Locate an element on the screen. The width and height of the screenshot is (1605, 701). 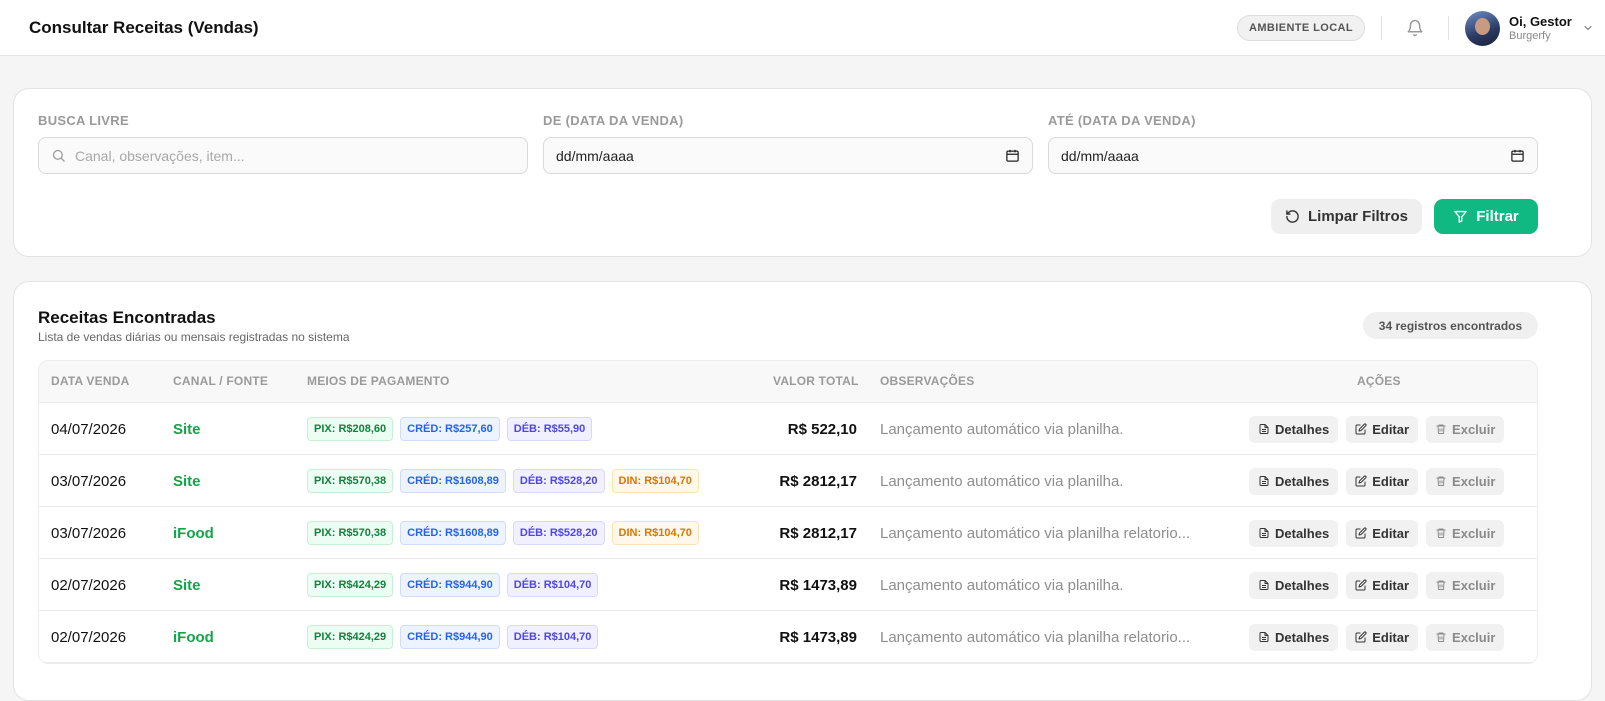
column-header: CANAL / FONTE is located at coordinates (221, 381).